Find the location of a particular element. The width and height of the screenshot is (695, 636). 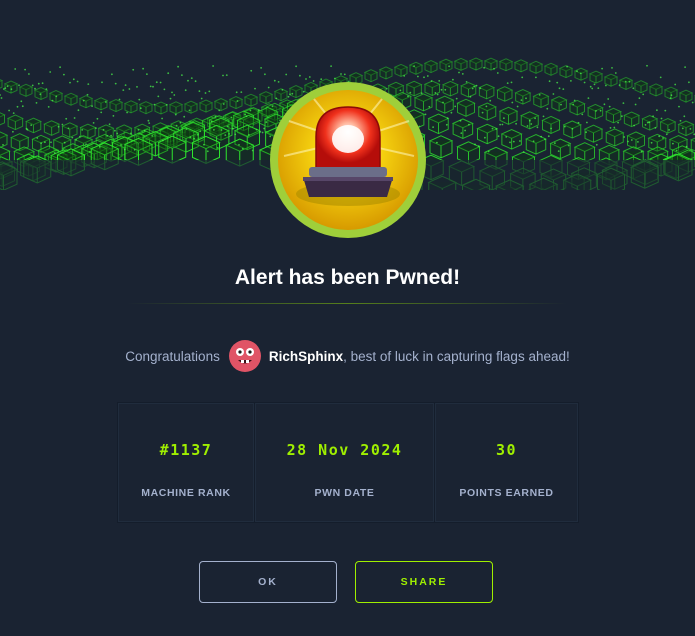

modal-title: Alert has been Pwned! is located at coordinates (347, 277).